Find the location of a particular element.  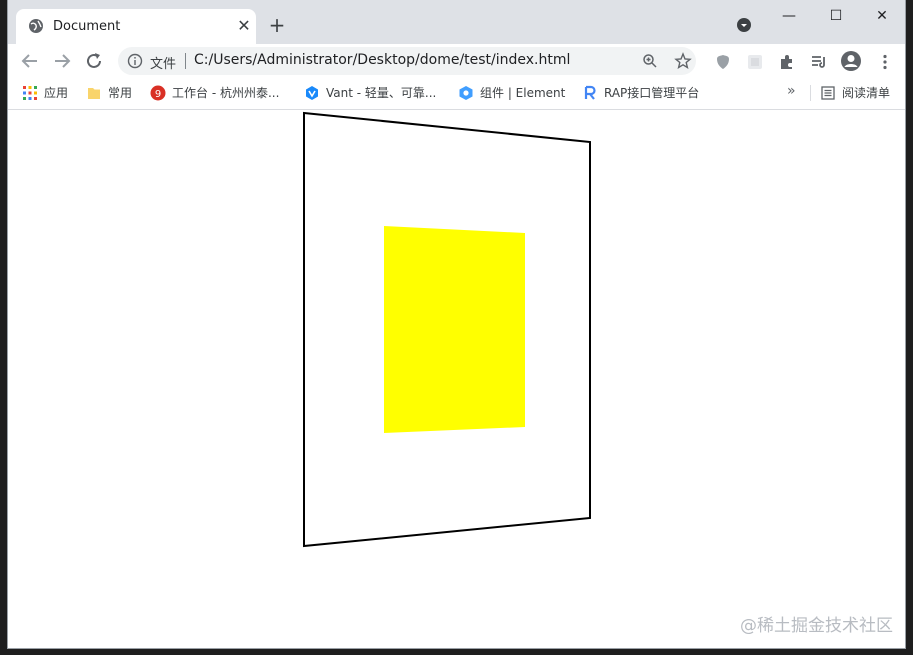

maximize-button: ☐ is located at coordinates (836, 16).